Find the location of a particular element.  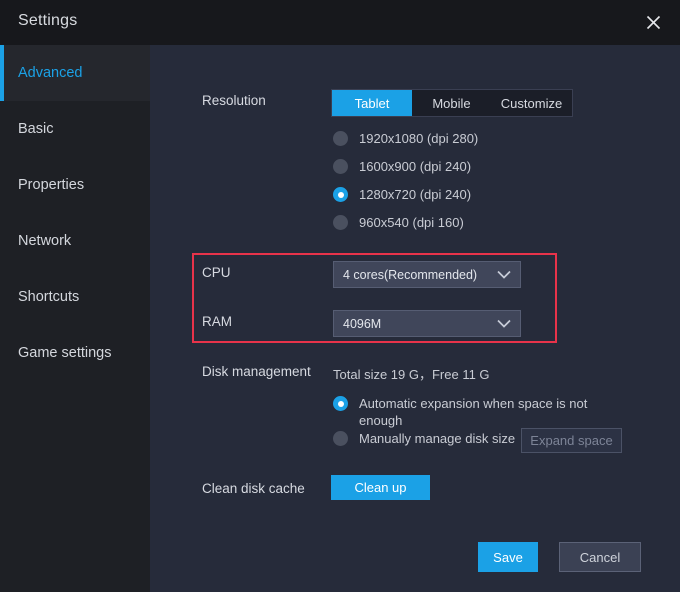

disk-size-summary: Total size 19 G，Free 11 G is located at coordinates (411, 374).